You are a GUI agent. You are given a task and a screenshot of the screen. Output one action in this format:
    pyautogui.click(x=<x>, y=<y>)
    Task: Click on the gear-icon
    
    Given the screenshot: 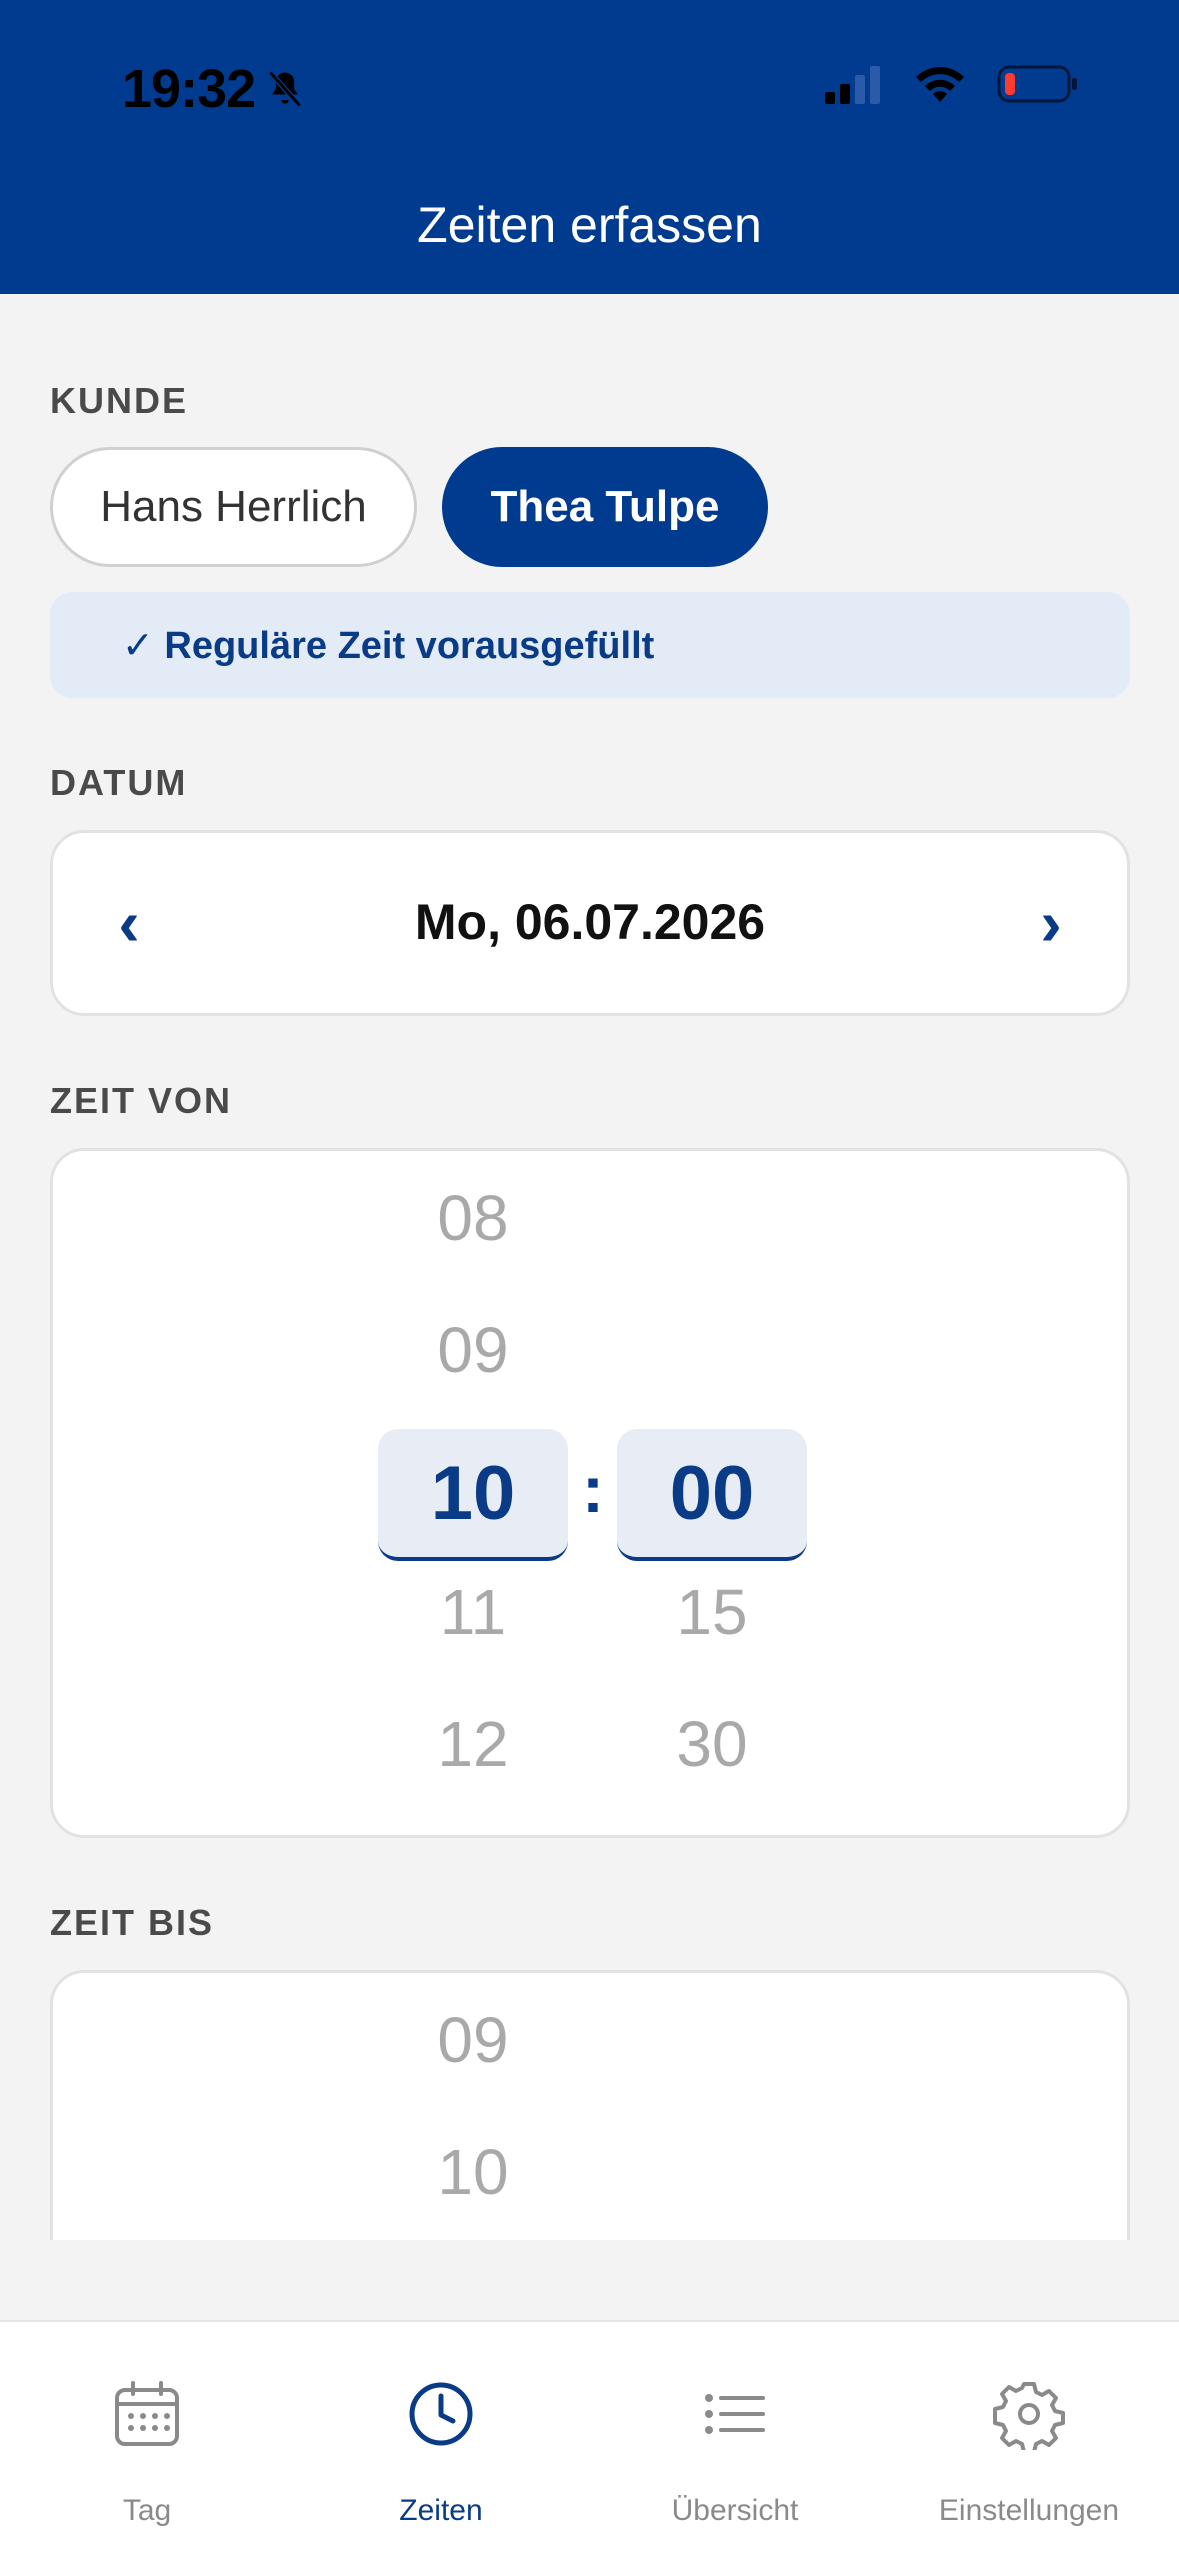 What is the action you would take?
    pyautogui.click(x=1029, y=2416)
    